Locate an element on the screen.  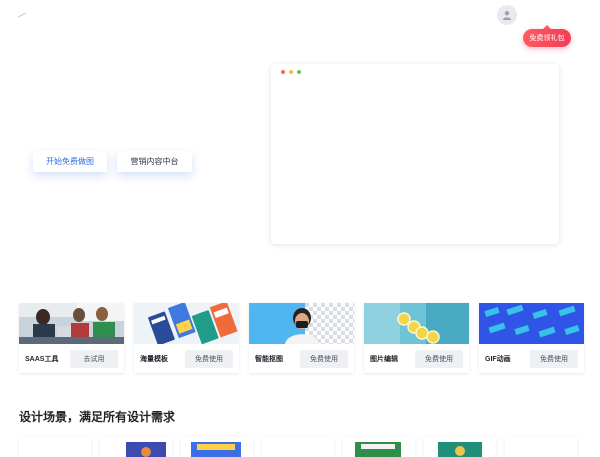
tool-card-gif: GIF动画 免费使用 is located at coordinates (531, 338).